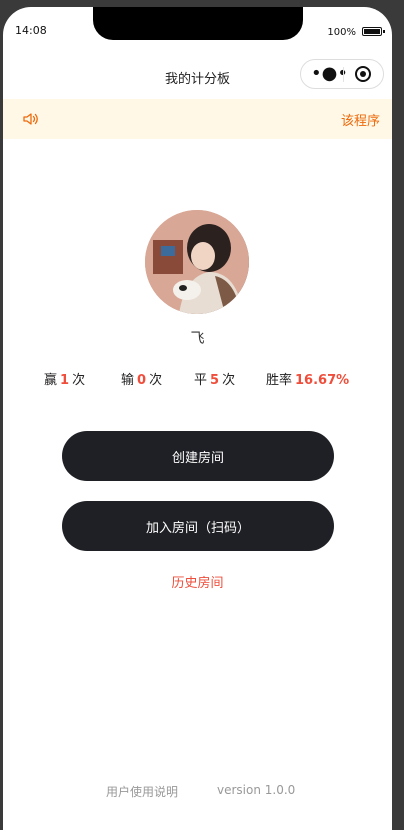  Describe the element at coordinates (30, 119) in the screenshot. I see `speaker-icon` at that location.